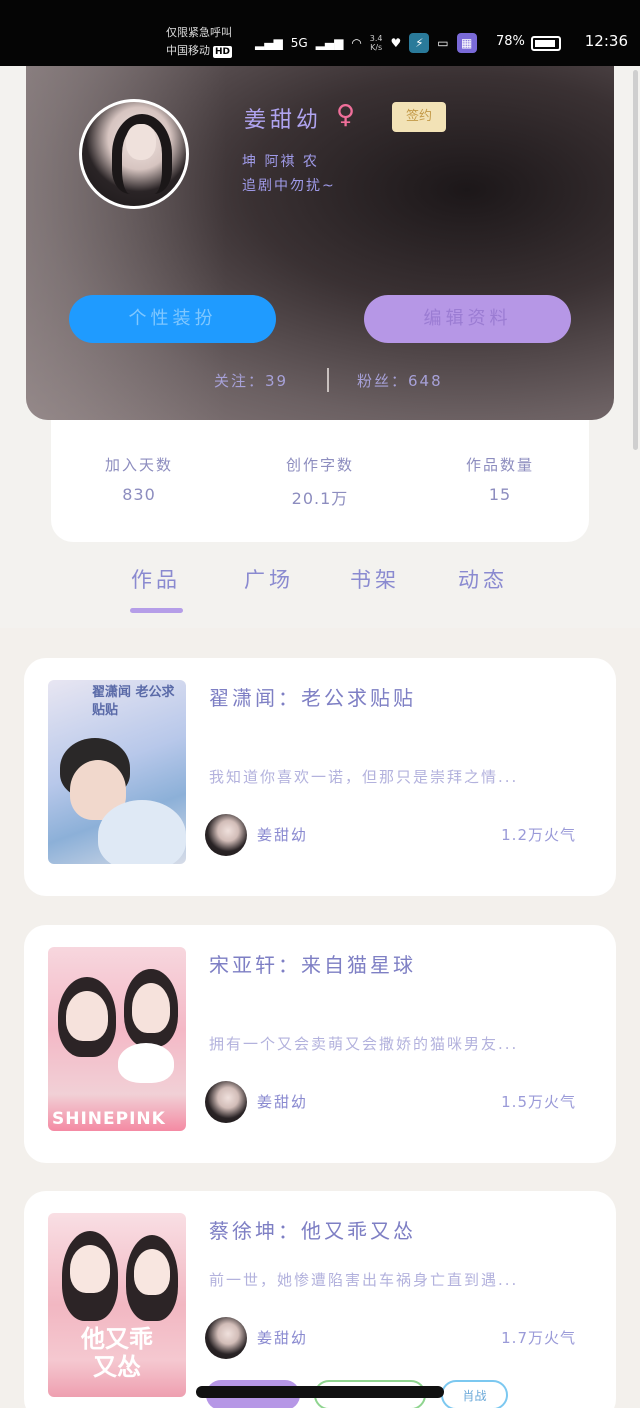 The image size is (640, 1408). I want to click on wifi-icon: ◠, so click(356, 43).